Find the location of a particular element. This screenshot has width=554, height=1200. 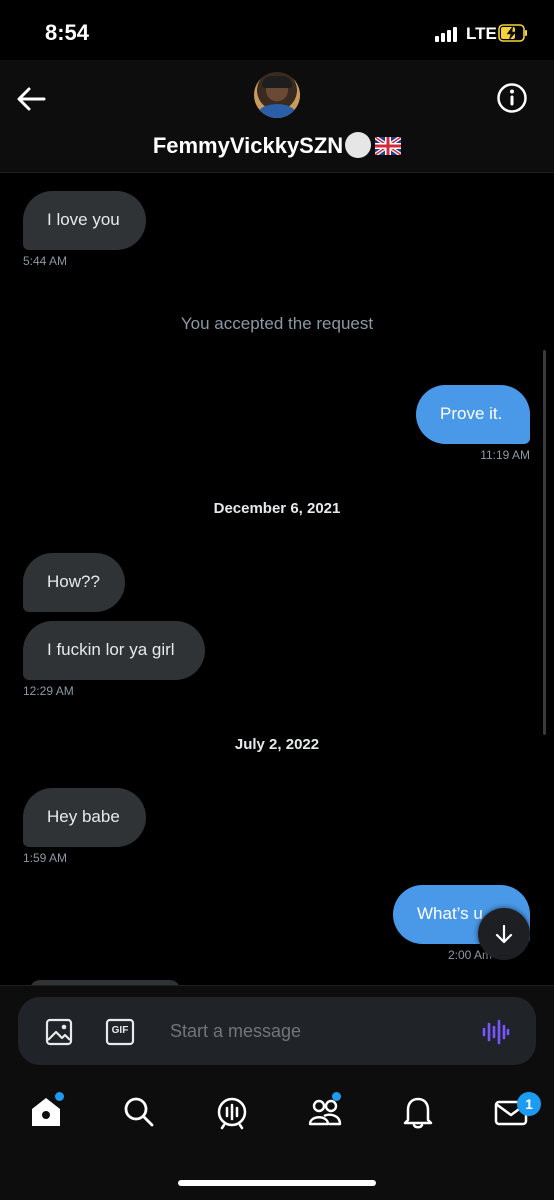

conversation-header: FemmyVickkySZN is located at coordinates (277, 116).